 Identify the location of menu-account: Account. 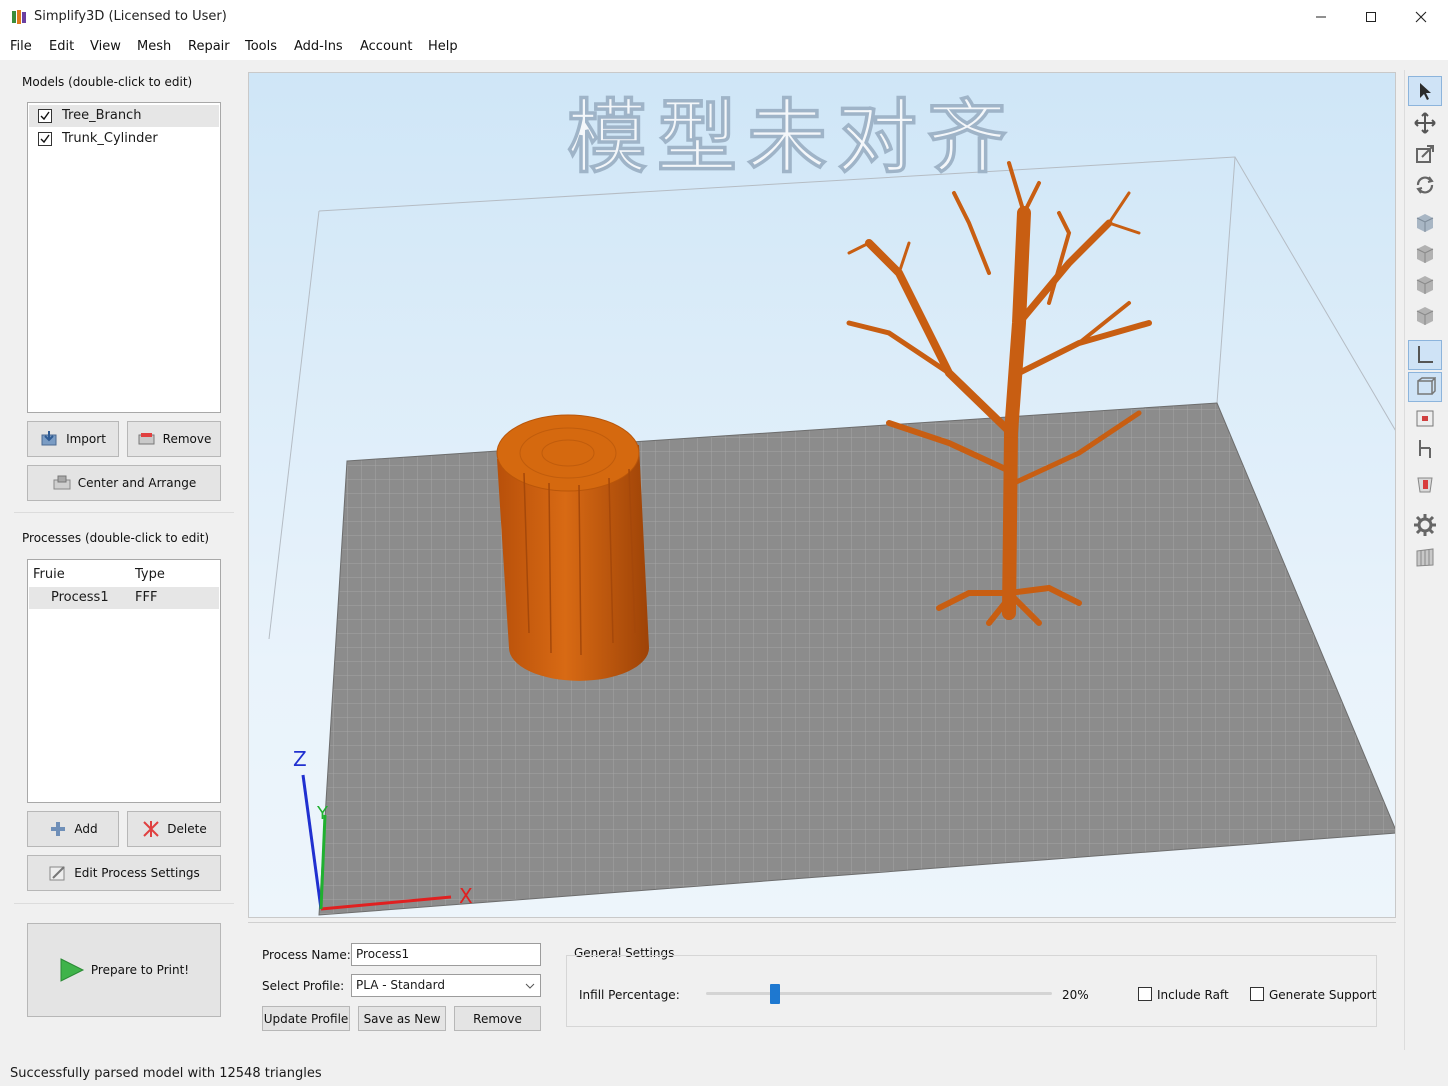
(386, 46).